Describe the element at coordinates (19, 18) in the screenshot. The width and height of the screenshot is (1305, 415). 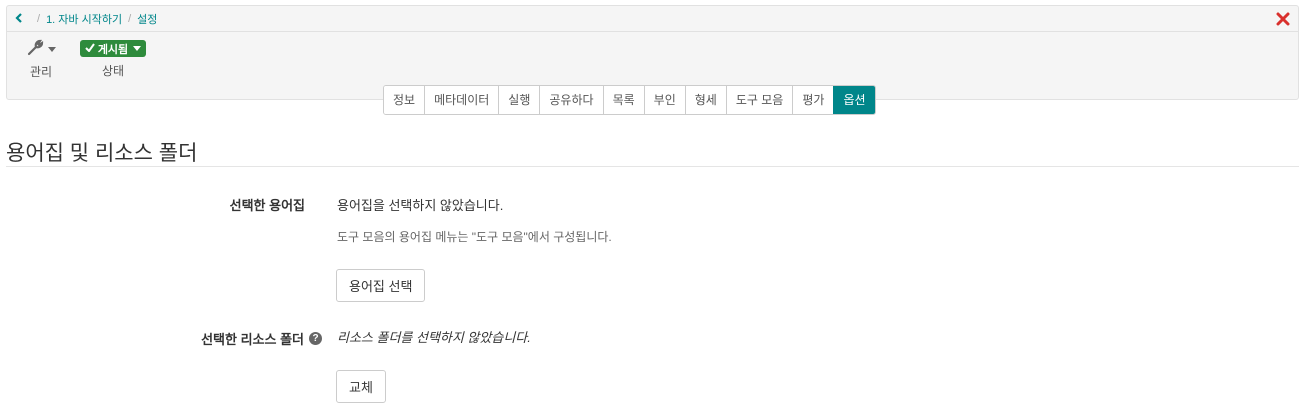
I see `back-chevron-icon` at that location.